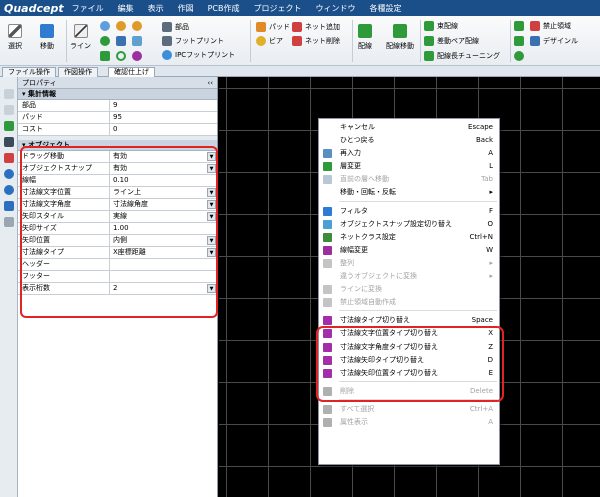  What do you see at coordinates (163, 228) in the screenshot?
I see `object-value: 1.00` at bounding box center [163, 228].